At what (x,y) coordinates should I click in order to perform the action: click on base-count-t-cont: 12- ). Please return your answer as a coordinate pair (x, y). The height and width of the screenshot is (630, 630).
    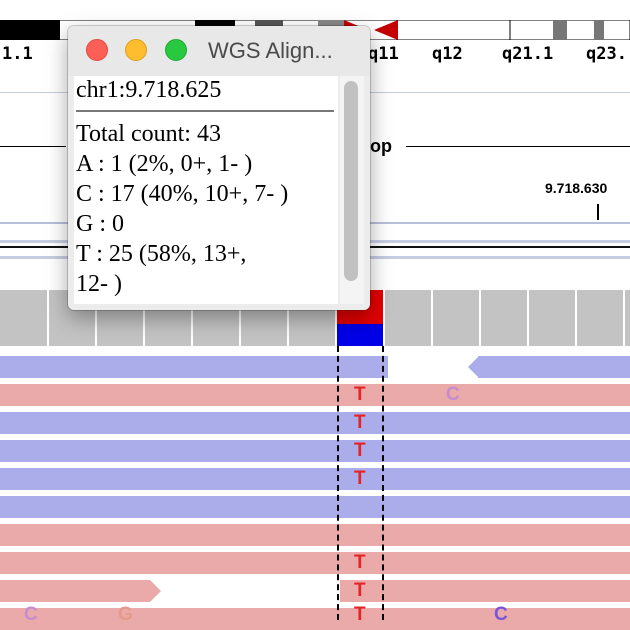
    Looking at the image, I should click on (99, 284).